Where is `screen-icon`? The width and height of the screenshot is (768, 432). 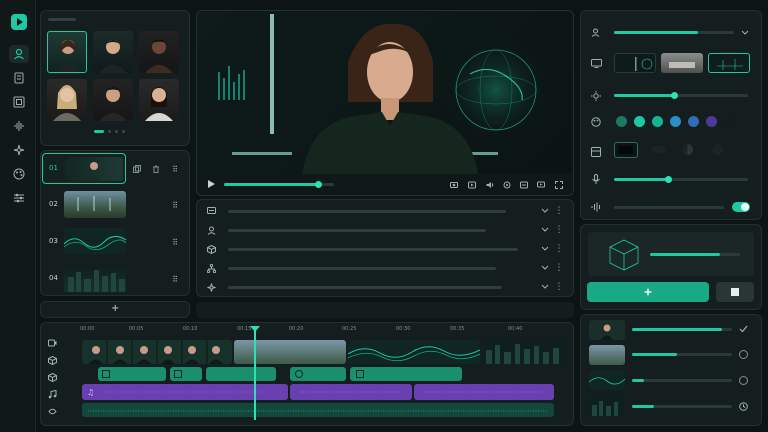 screen-icon is located at coordinates (540, 184).